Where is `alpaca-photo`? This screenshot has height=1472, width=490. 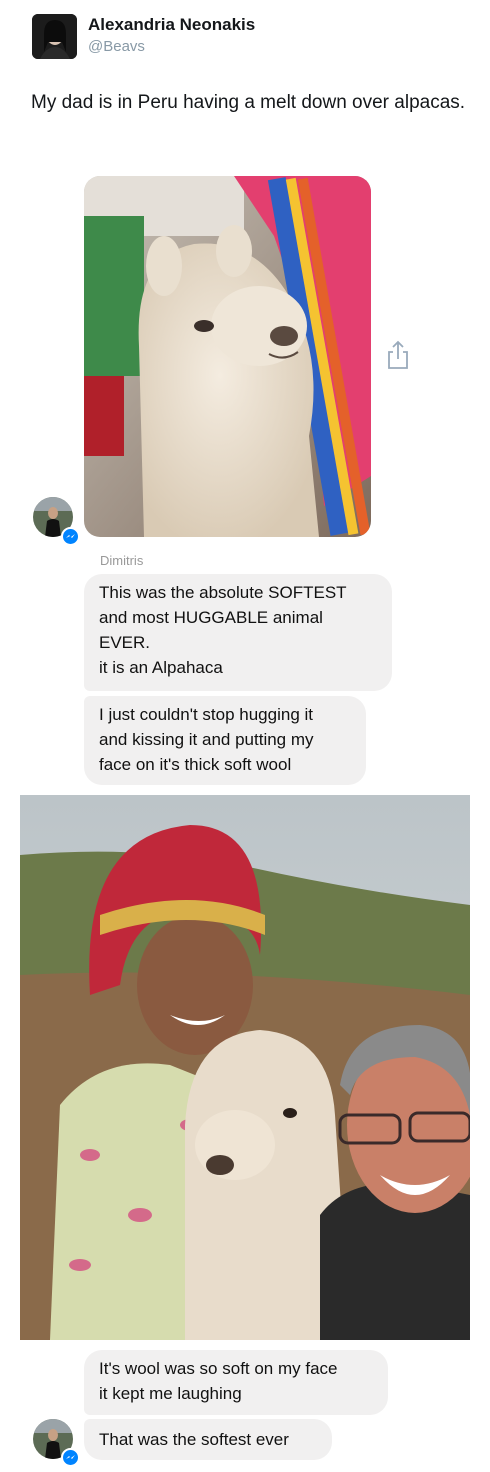
alpaca-photo is located at coordinates (227, 356).